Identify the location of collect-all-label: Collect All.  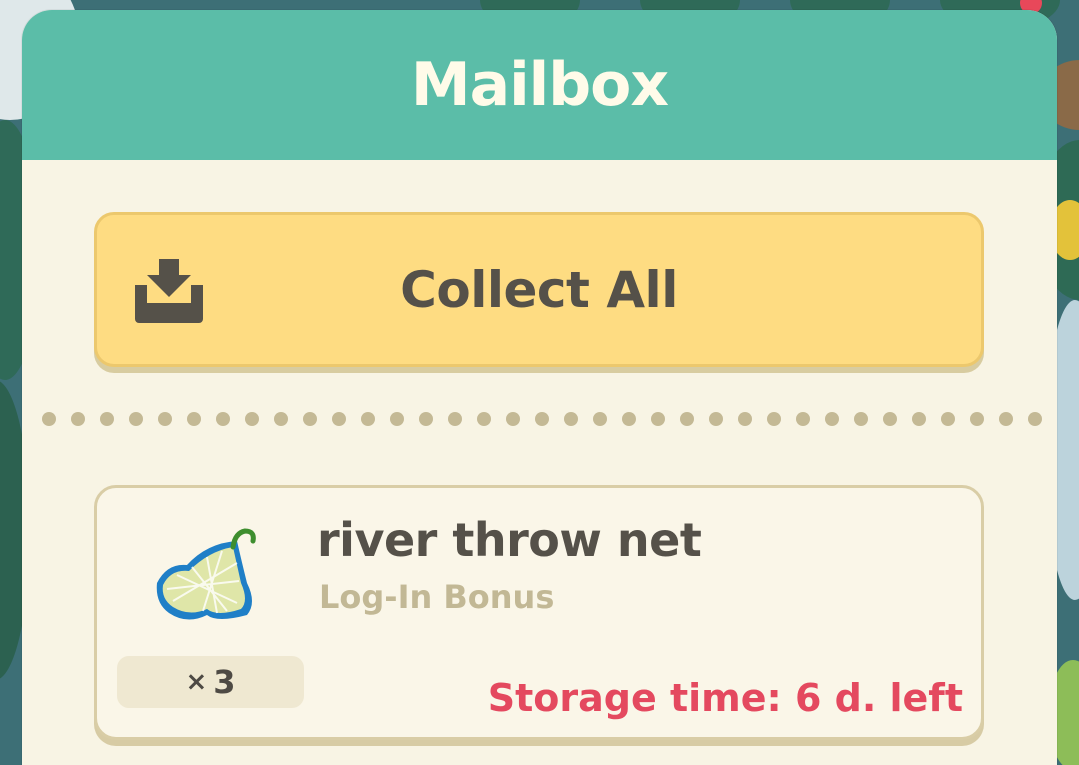
(539, 289).